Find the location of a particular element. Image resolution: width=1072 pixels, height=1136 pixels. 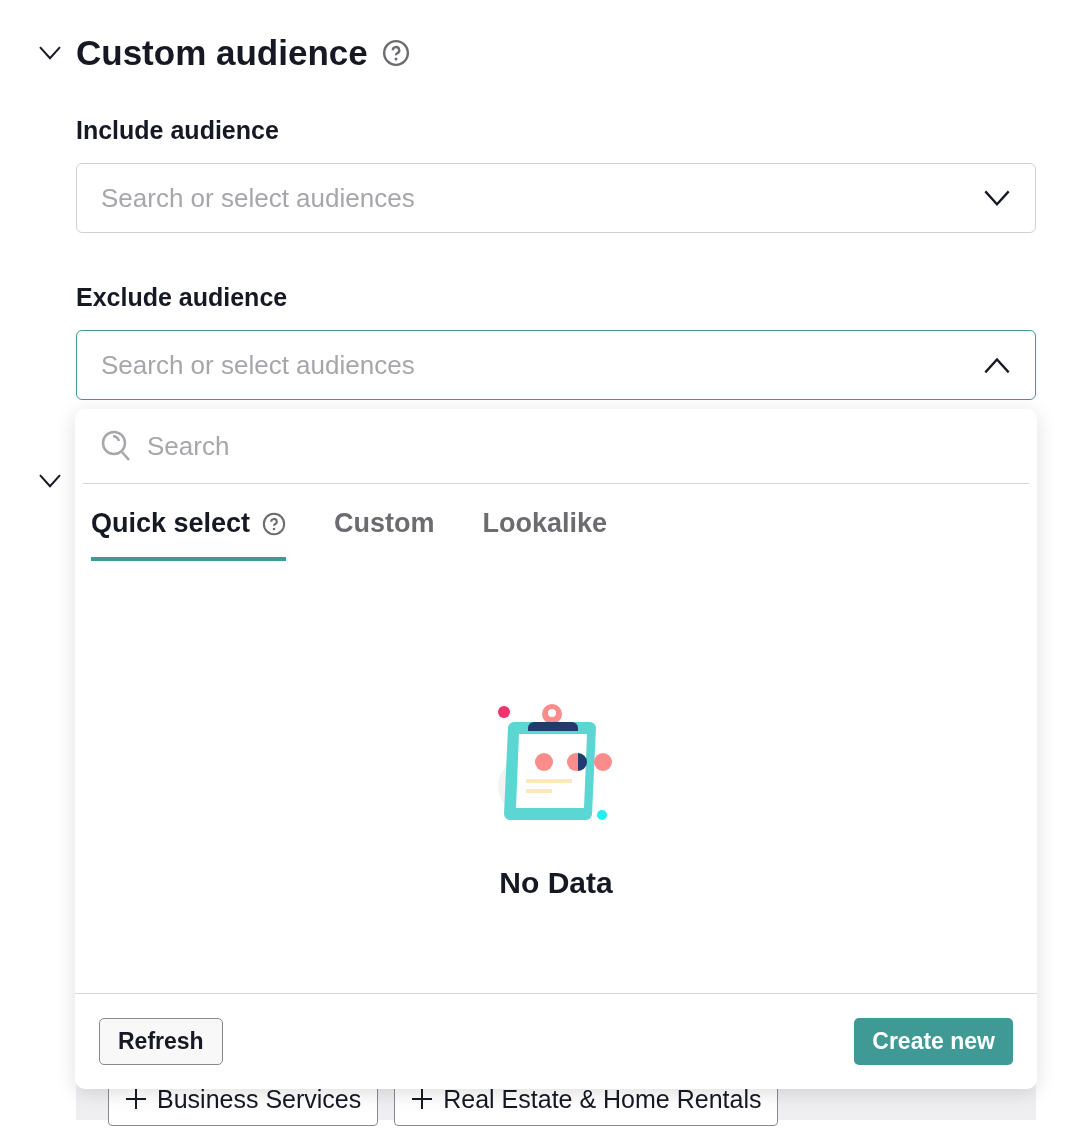

field-label: Include audience is located at coordinates (178, 130).